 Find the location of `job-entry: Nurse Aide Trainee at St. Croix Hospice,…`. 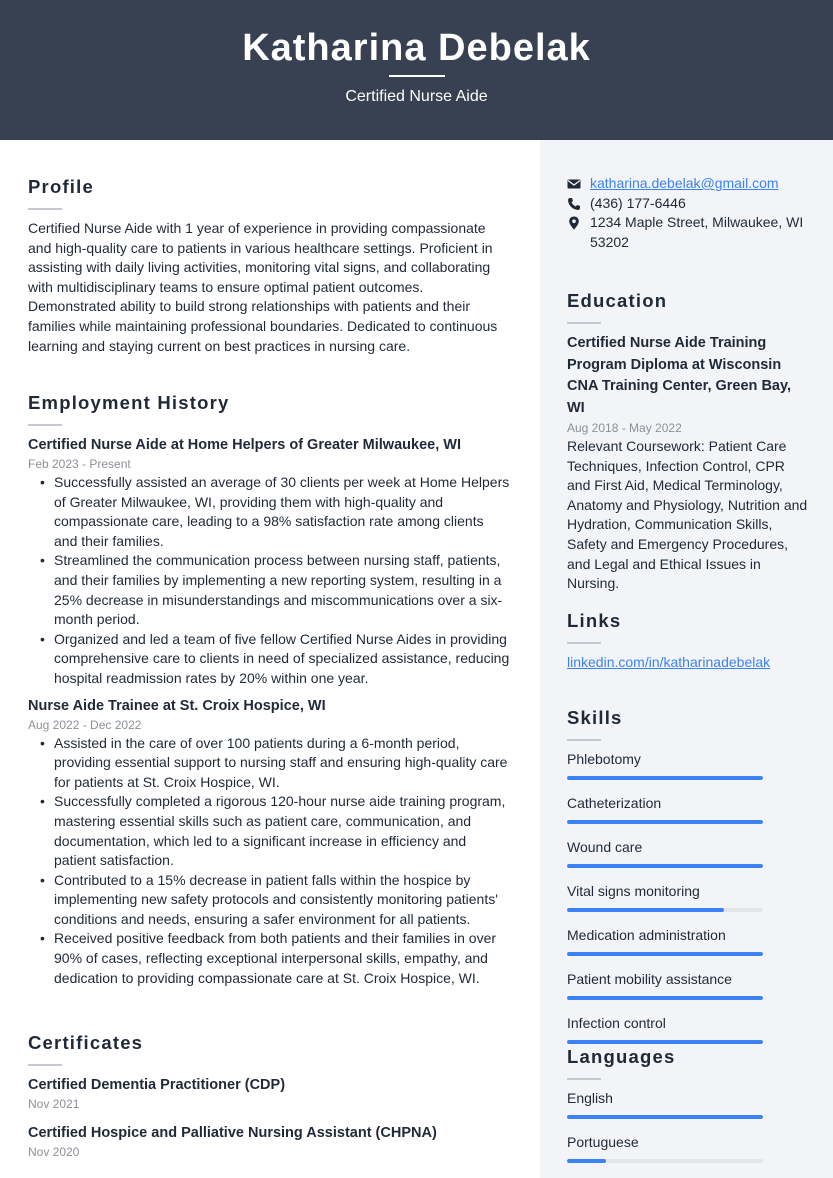

job-entry: Nurse Aide Trainee at St. Croix Hospice,… is located at coordinates (269, 842).